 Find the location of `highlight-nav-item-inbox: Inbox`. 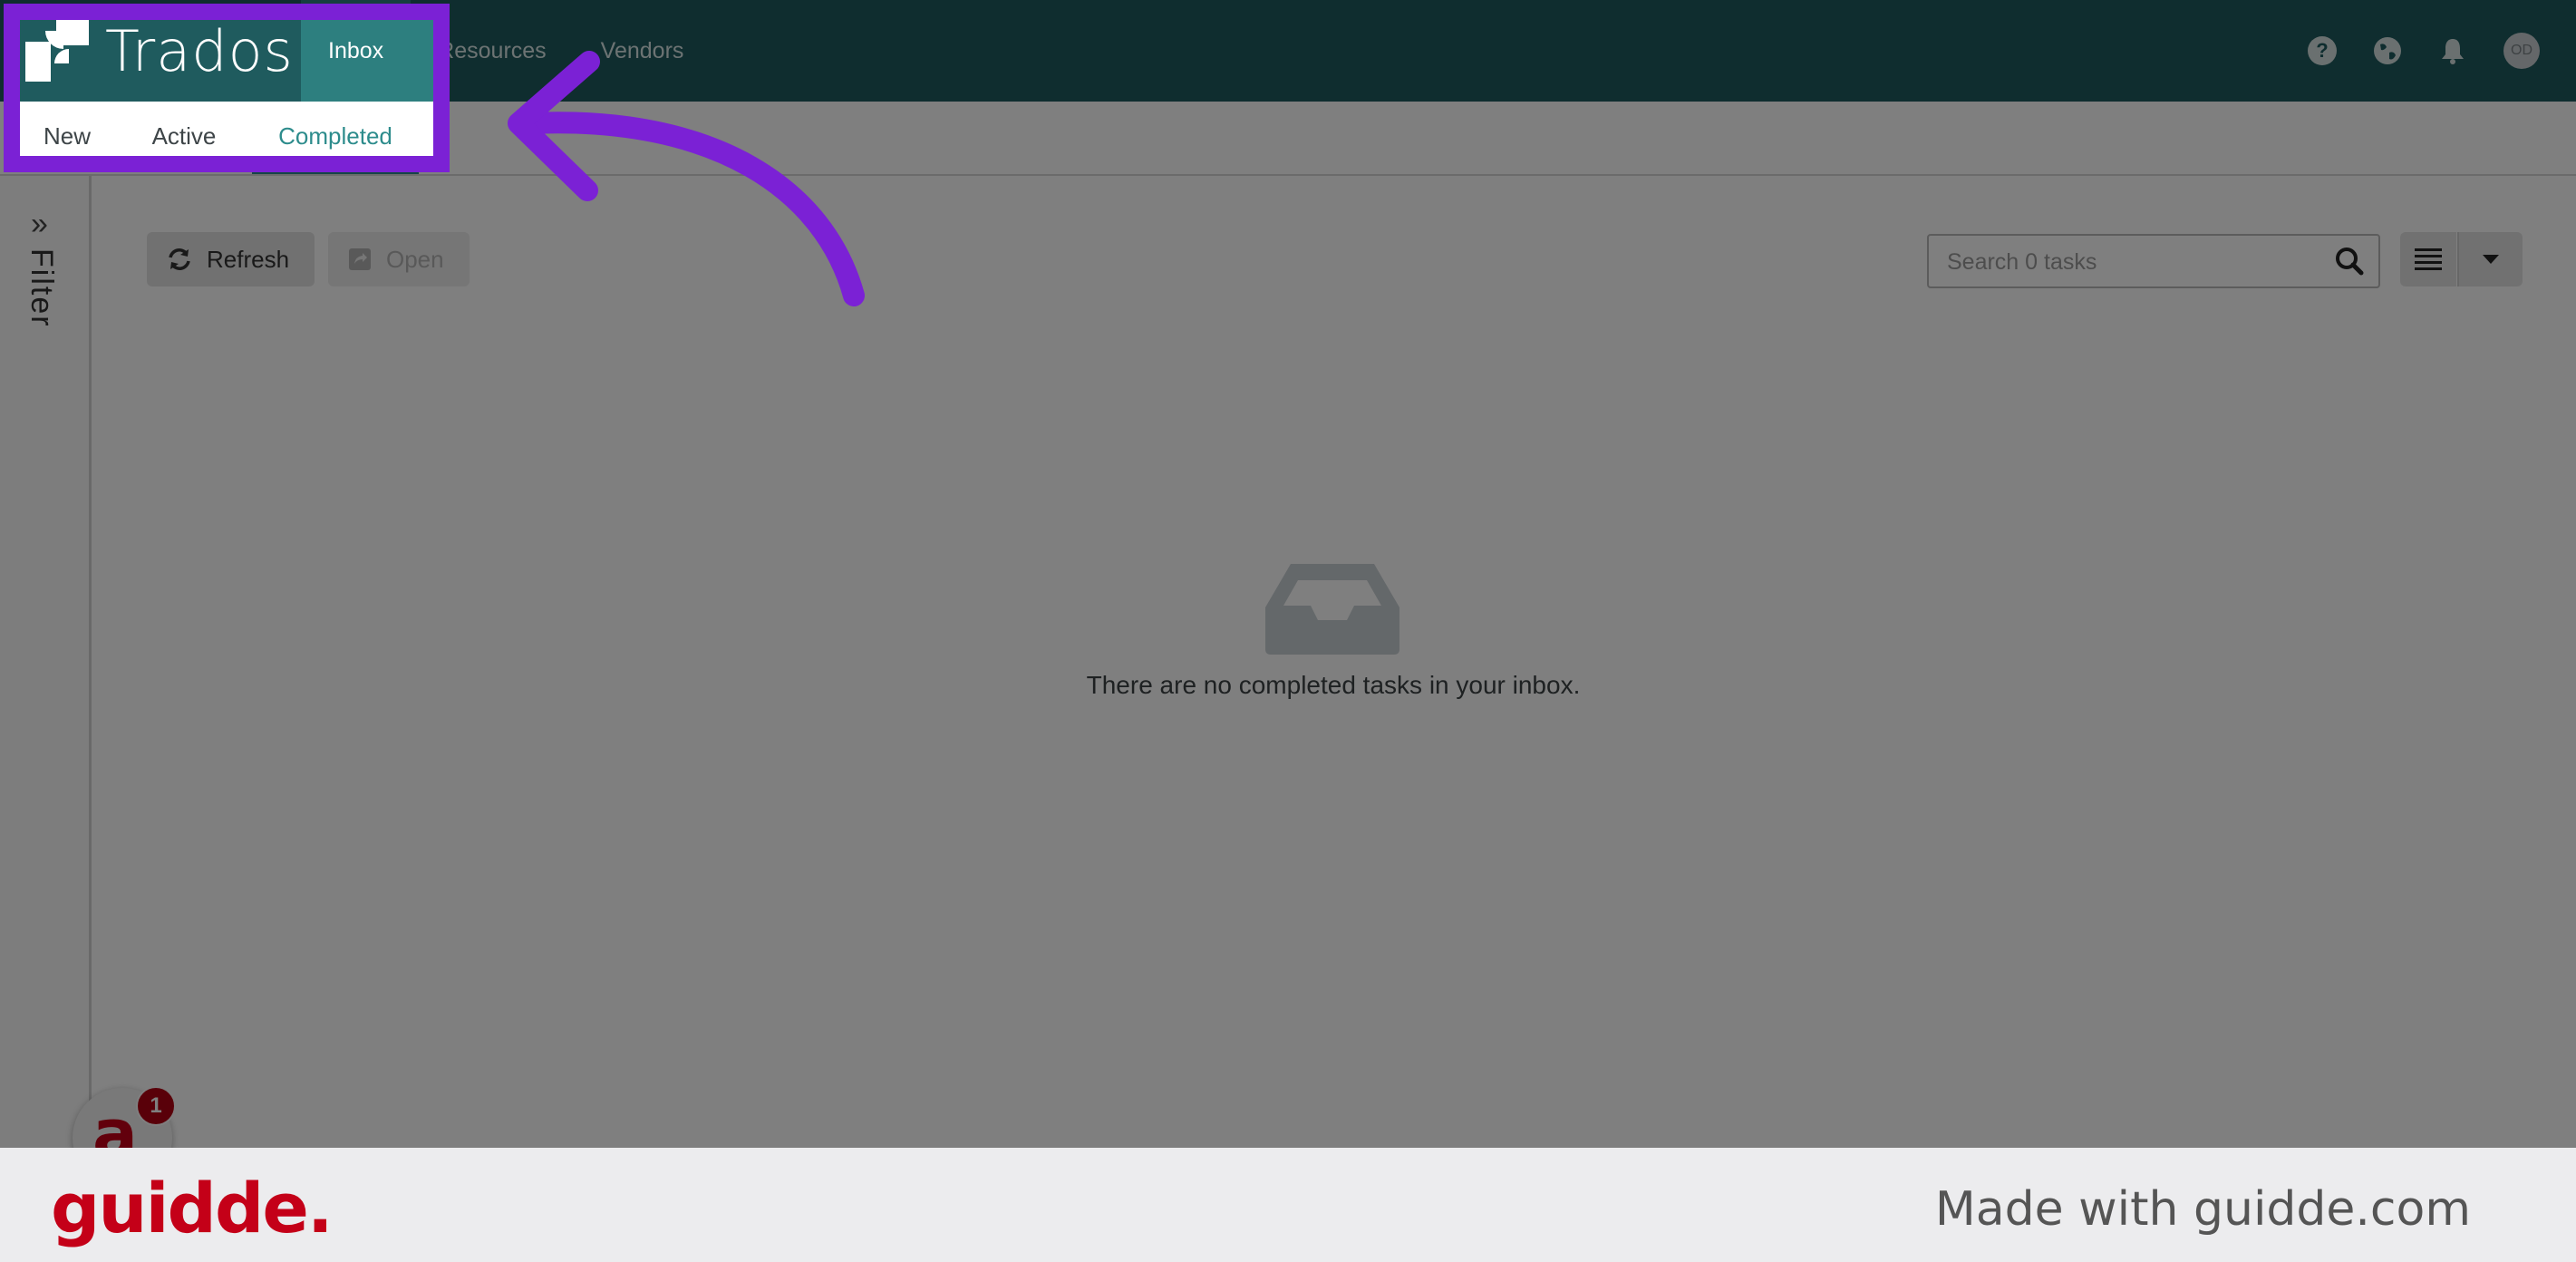

highlight-nav-item-inbox: Inbox is located at coordinates (356, 61).